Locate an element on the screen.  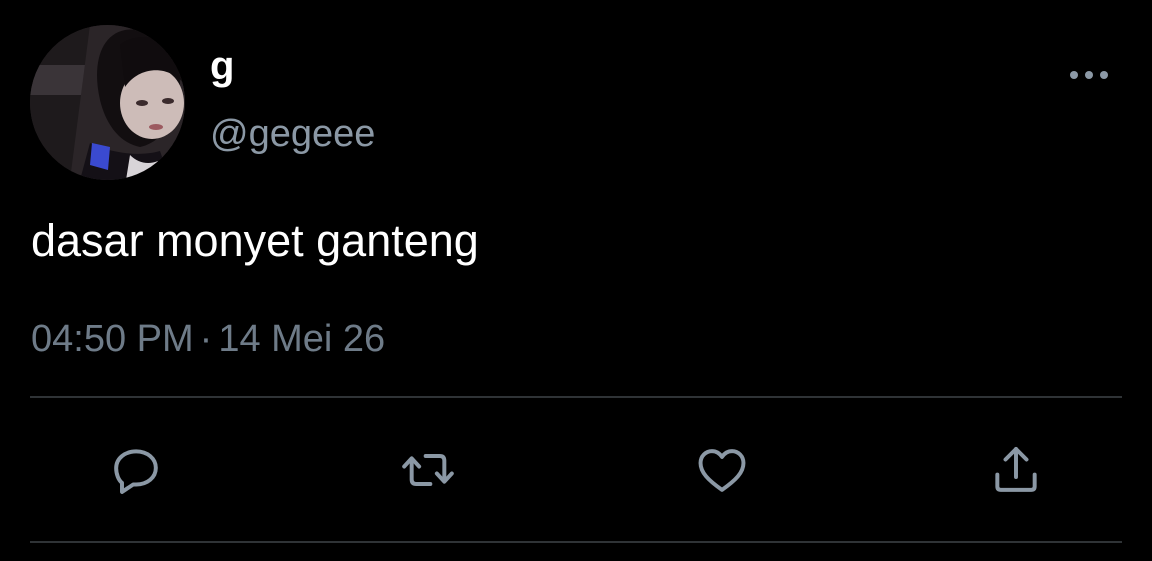
reply-button is located at coordinates (136, 470).